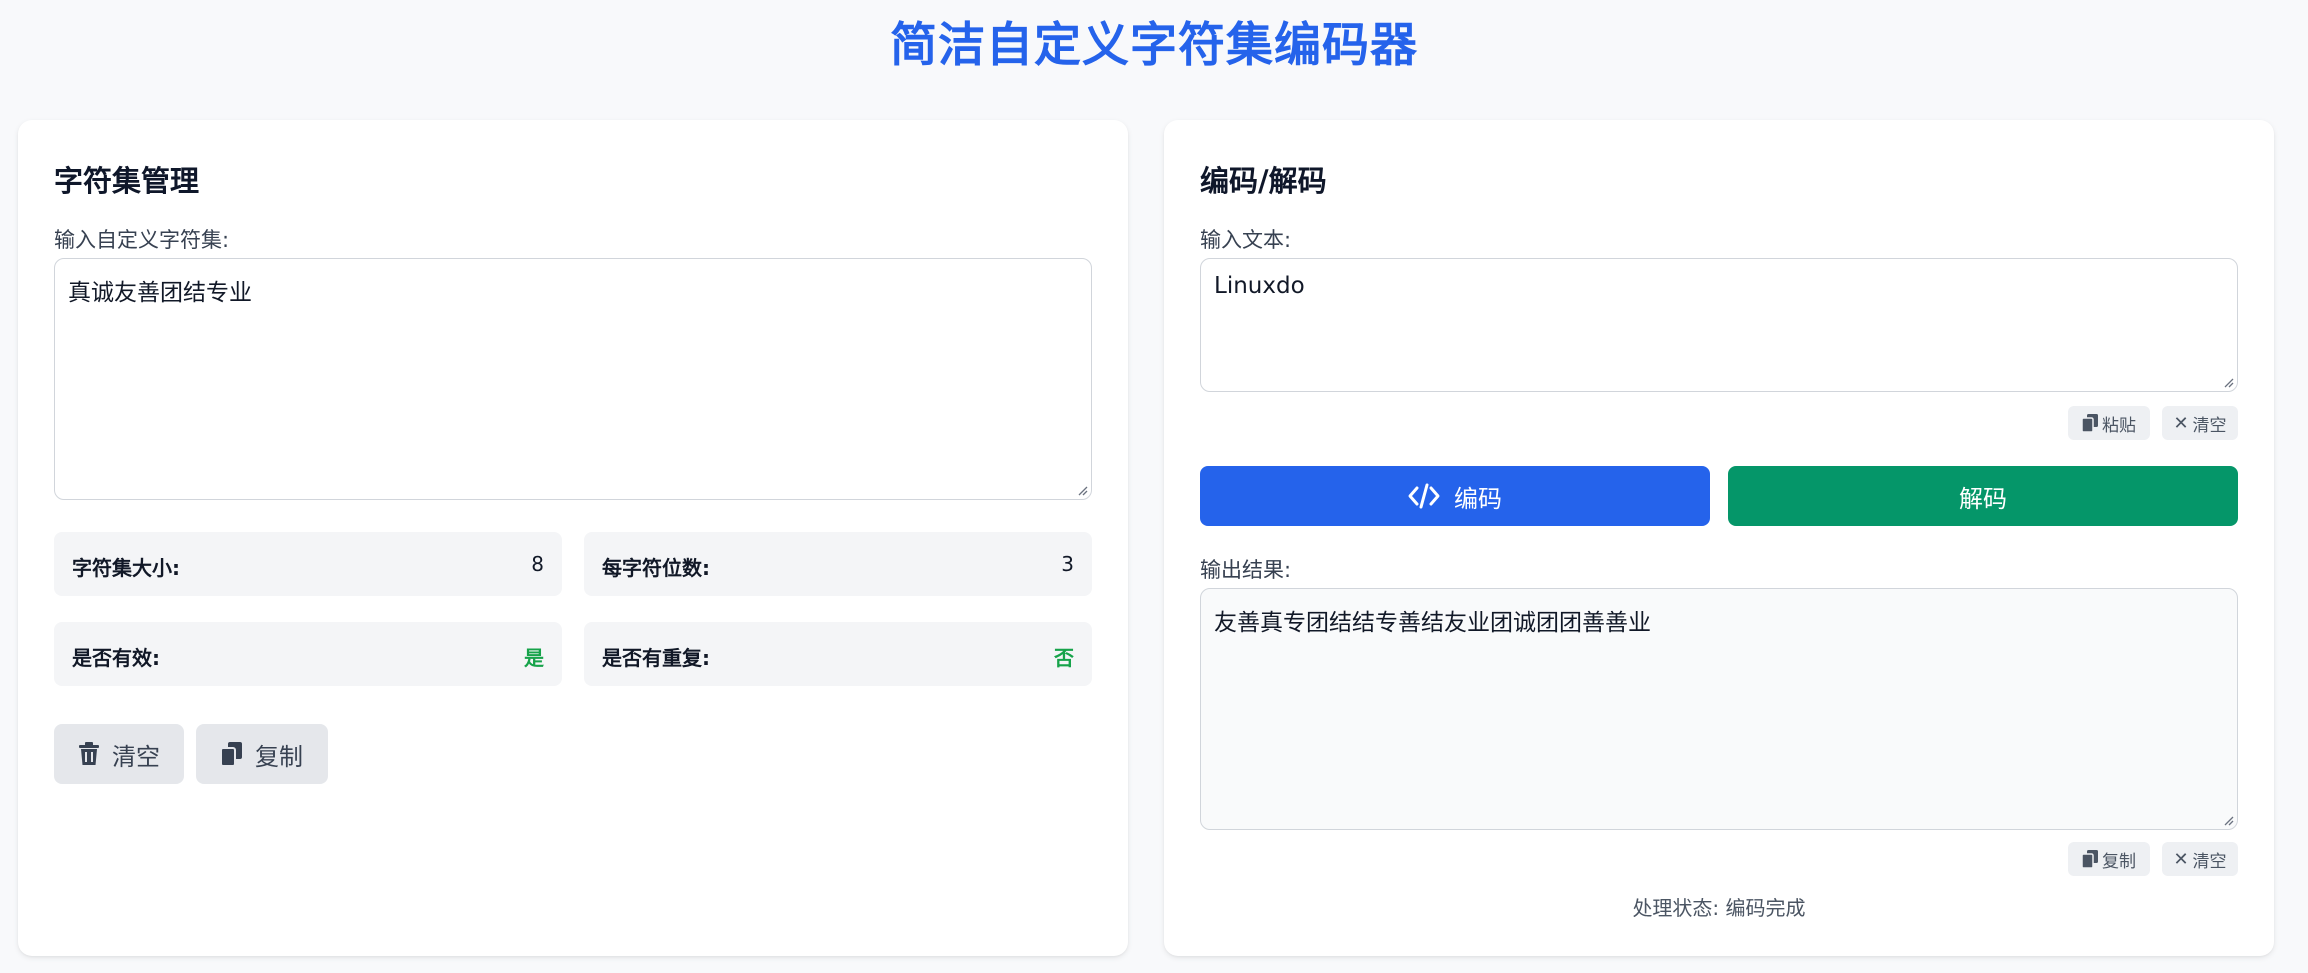 The height and width of the screenshot is (973, 2308). Describe the element at coordinates (116, 658) in the screenshot. I see `validity-label: 是否有效:` at that location.